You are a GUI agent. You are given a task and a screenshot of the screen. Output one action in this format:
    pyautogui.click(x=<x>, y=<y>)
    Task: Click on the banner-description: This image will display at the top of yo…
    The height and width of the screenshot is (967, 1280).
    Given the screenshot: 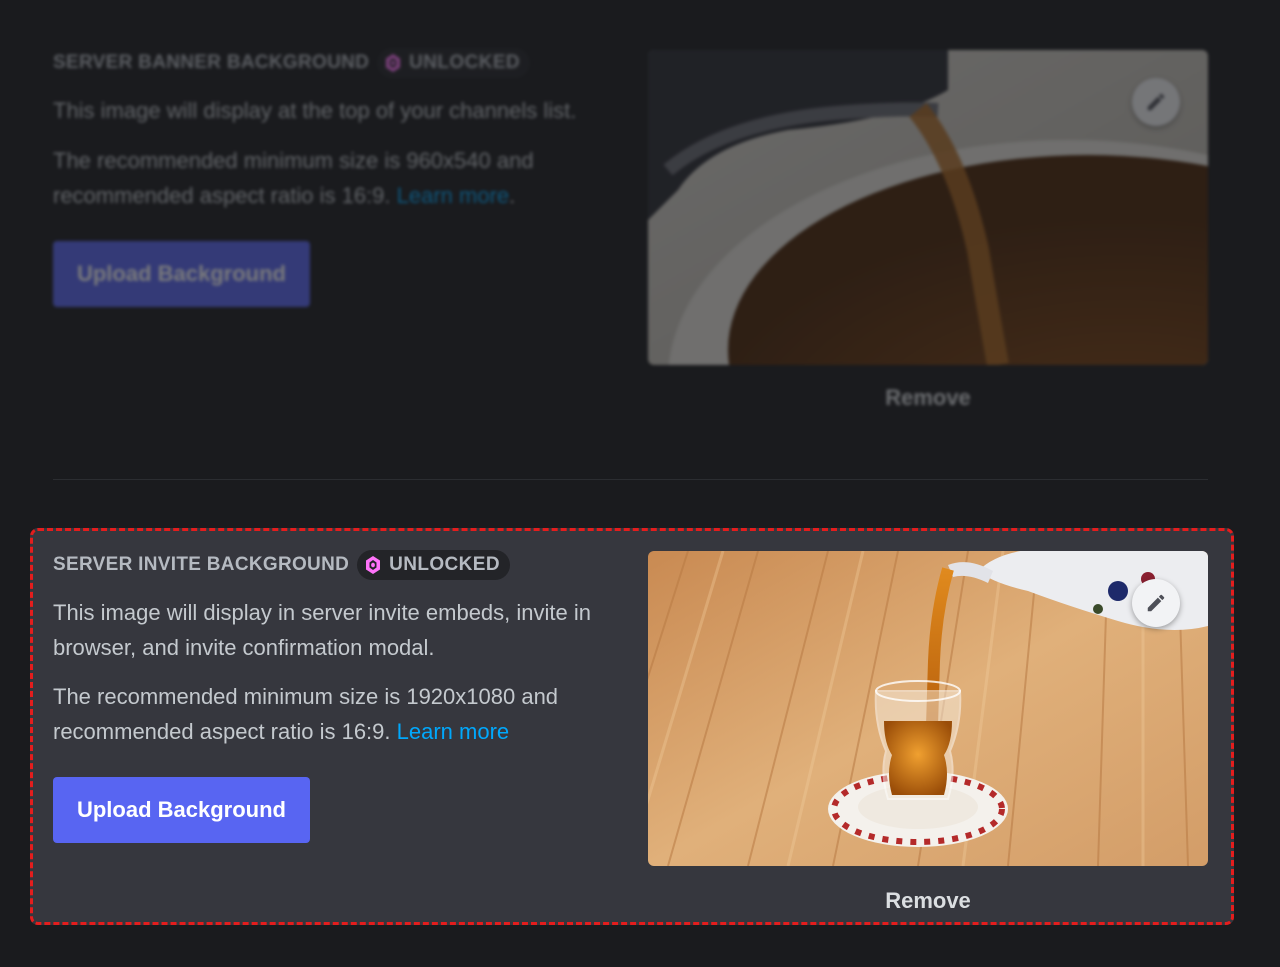 What is the action you would take?
    pyautogui.click(x=315, y=110)
    